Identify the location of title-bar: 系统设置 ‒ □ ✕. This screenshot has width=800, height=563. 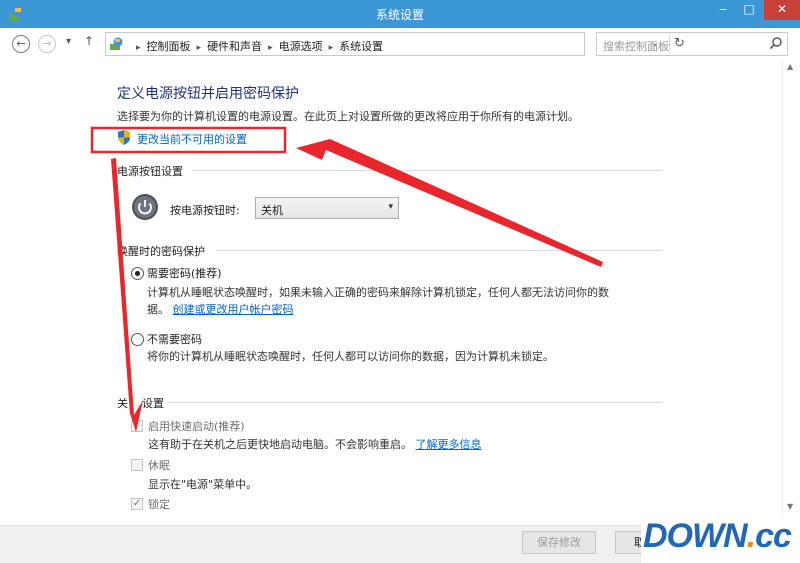
(400, 14).